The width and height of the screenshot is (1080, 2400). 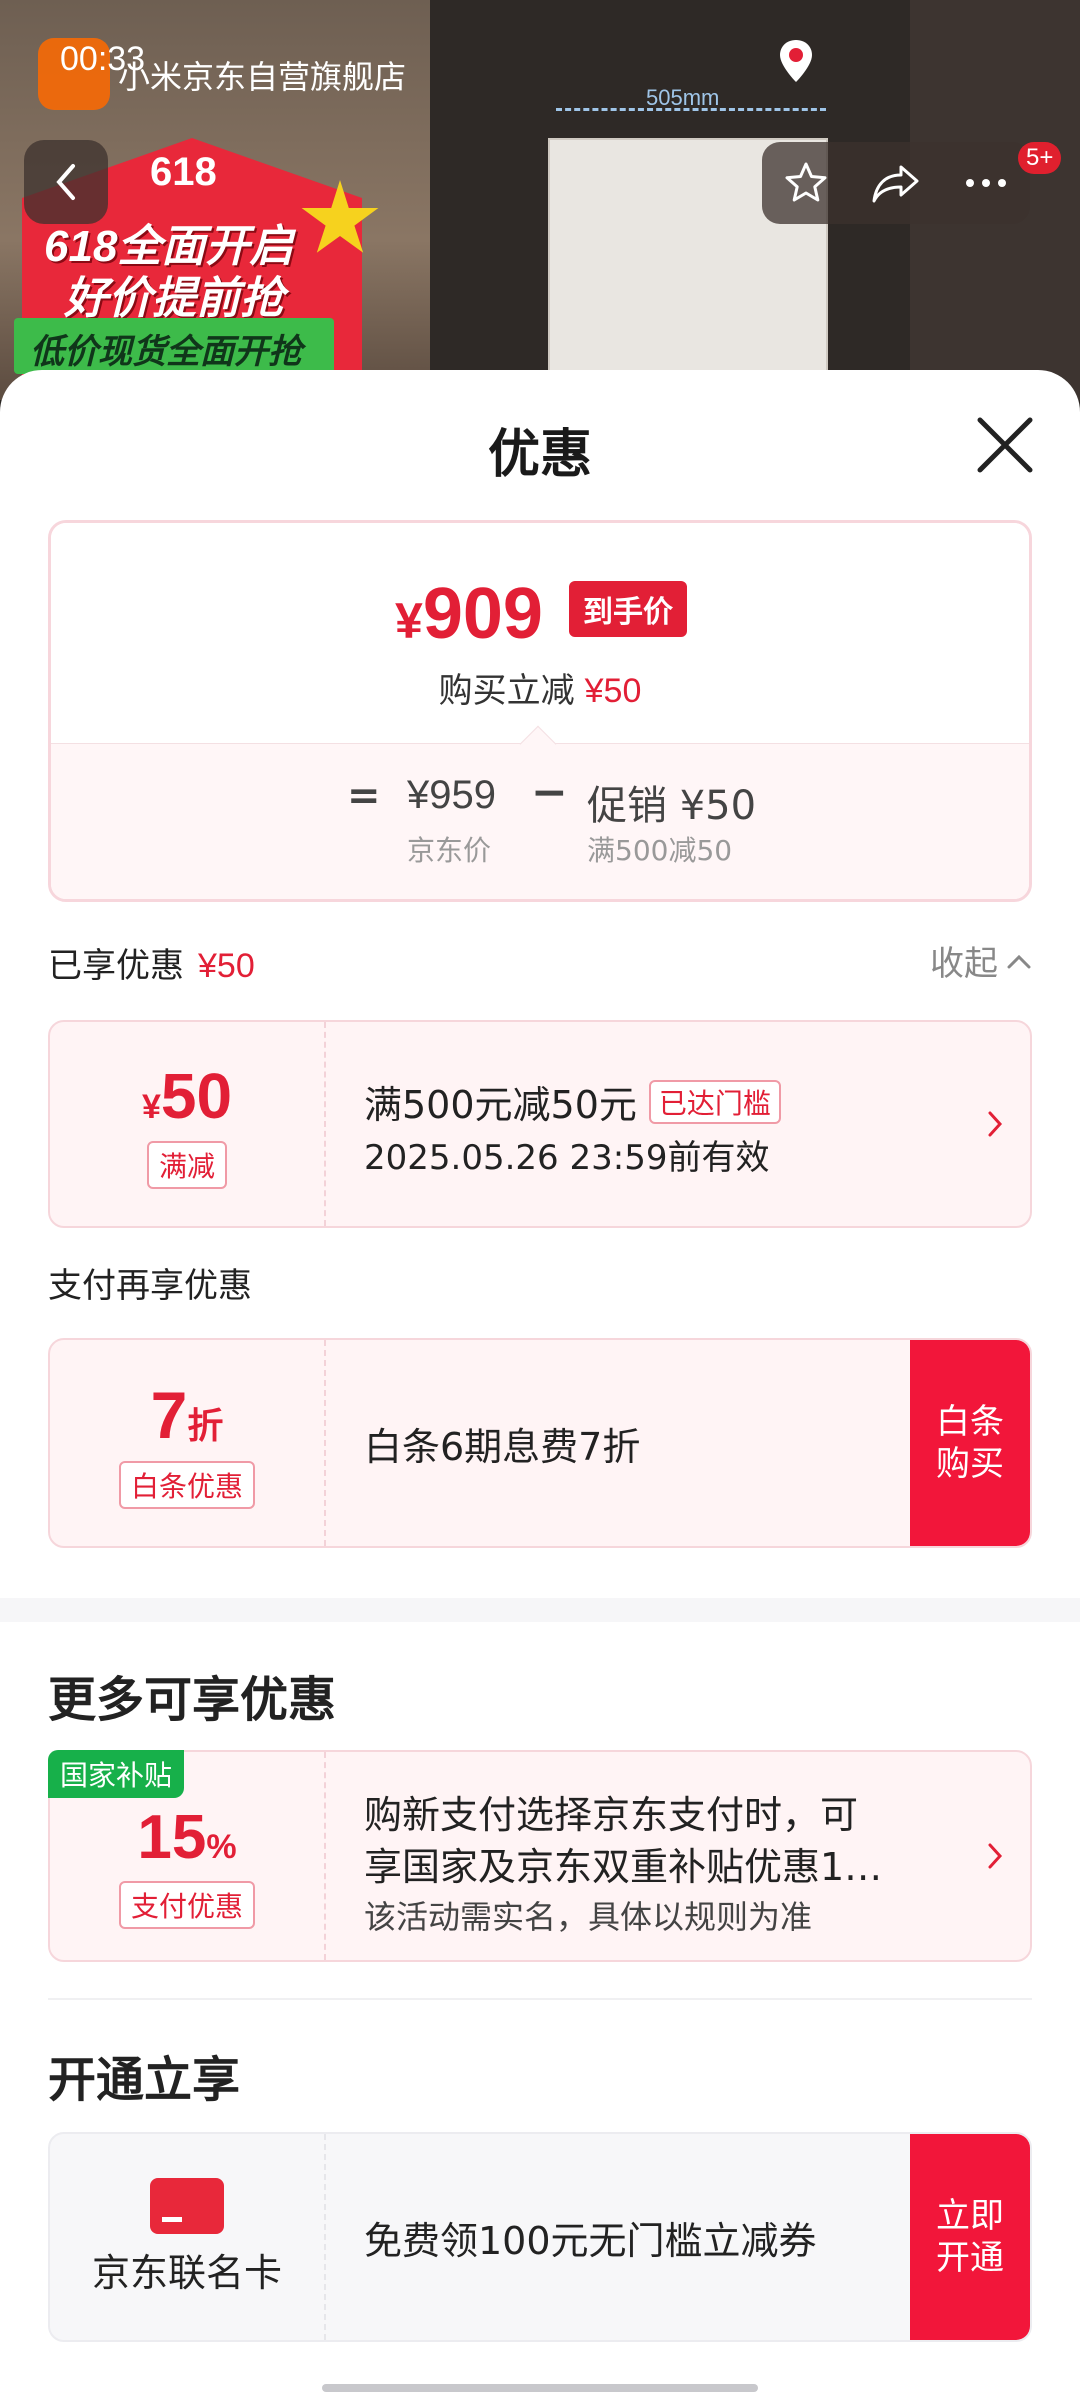 What do you see at coordinates (188, 2237) in the screenshot?
I see `card-panel: 京东联名卡` at bounding box center [188, 2237].